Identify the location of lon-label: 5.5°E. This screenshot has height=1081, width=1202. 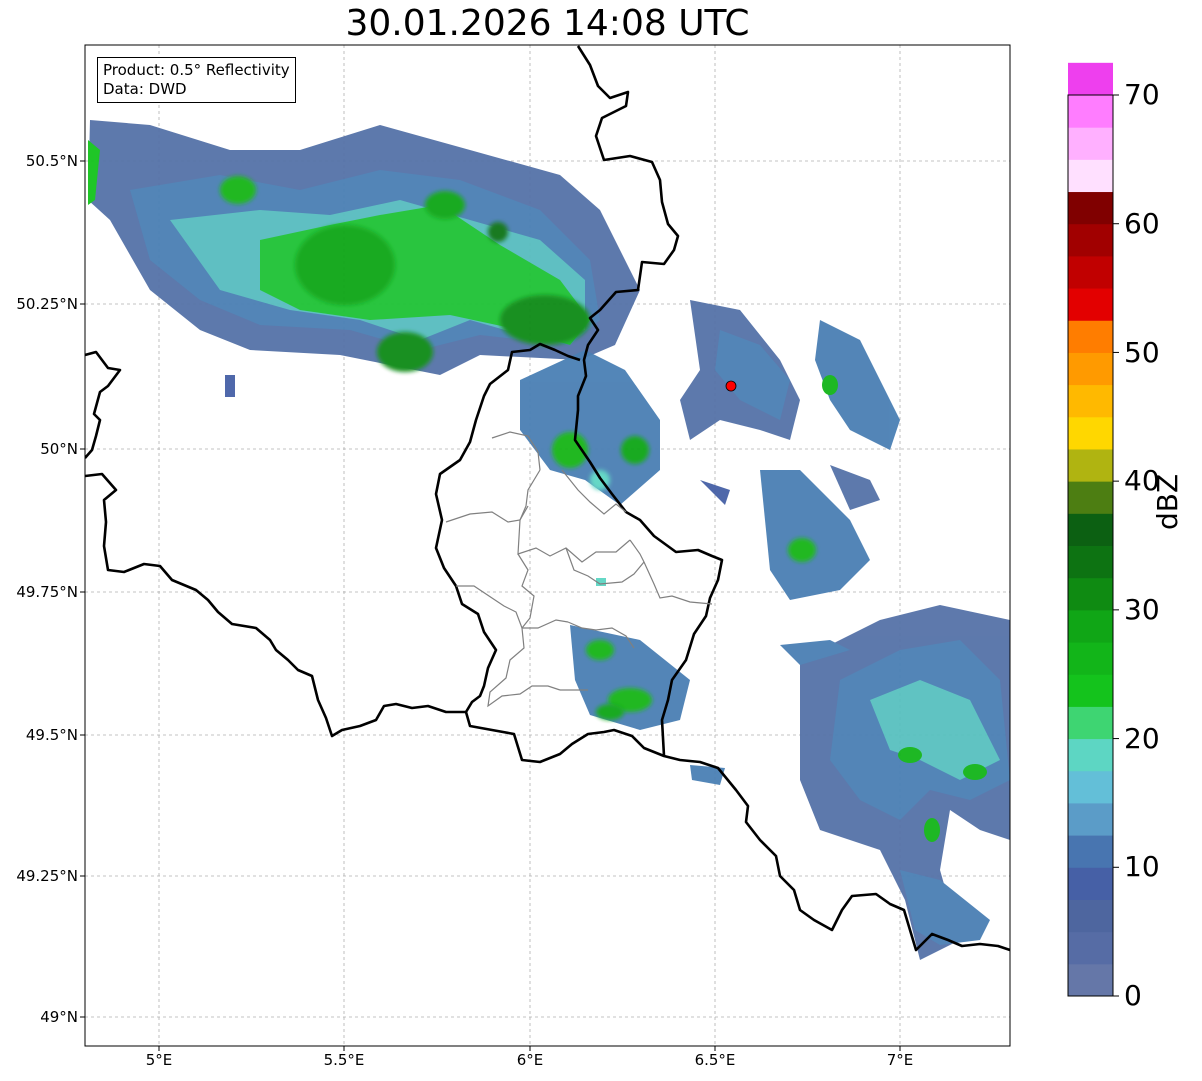
(344, 1060).